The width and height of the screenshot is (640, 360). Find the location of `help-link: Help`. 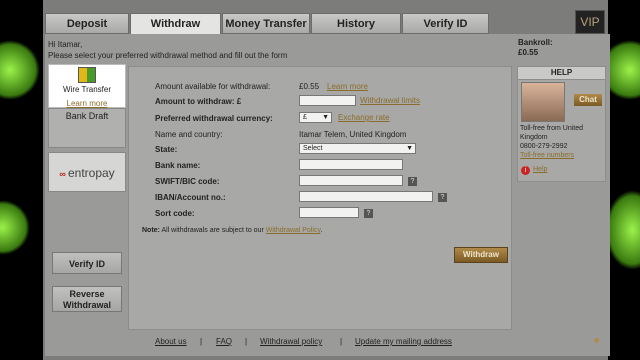

help-link: Help is located at coordinates (540, 169).